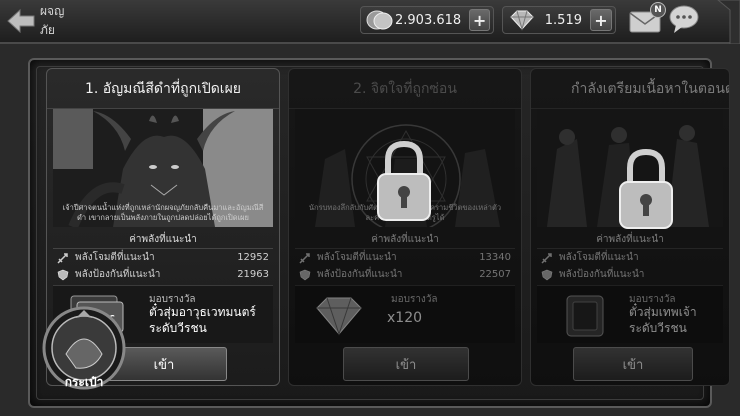  I want to click on bag-button: กระเป๋า, so click(84, 352).